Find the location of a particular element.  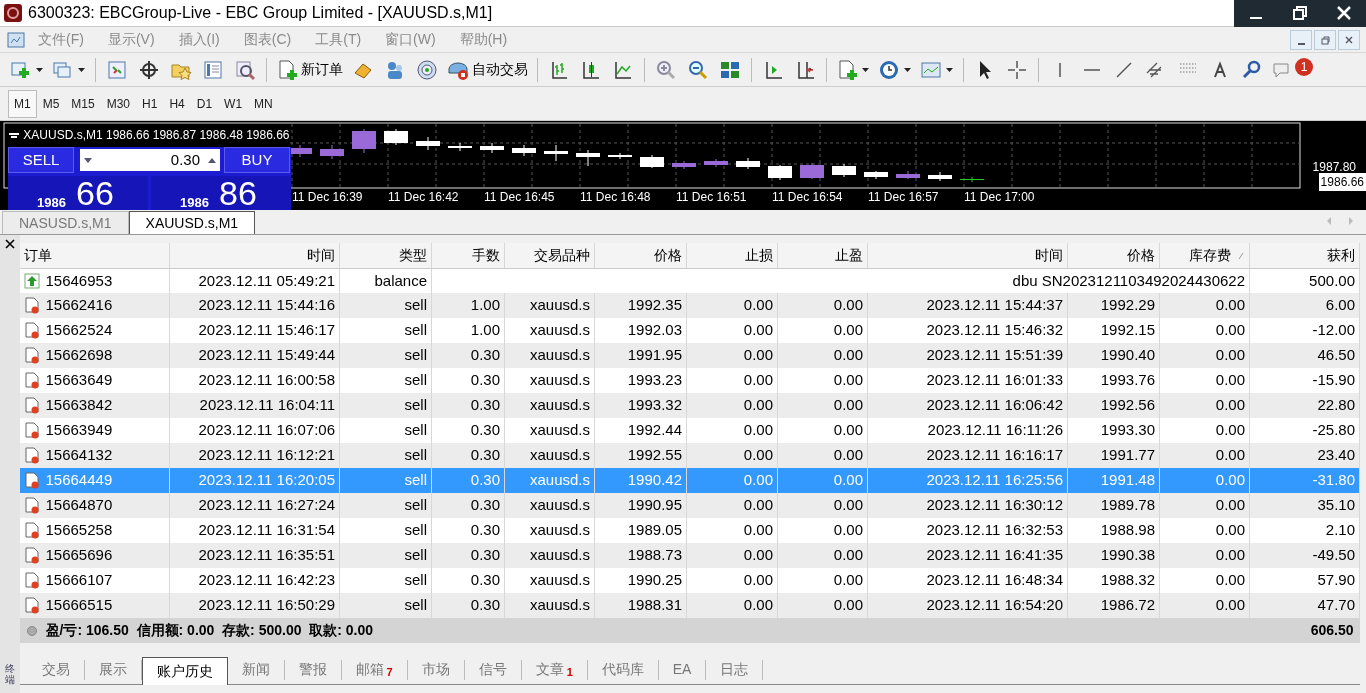

column-header: 订单 is located at coordinates (94, 255).